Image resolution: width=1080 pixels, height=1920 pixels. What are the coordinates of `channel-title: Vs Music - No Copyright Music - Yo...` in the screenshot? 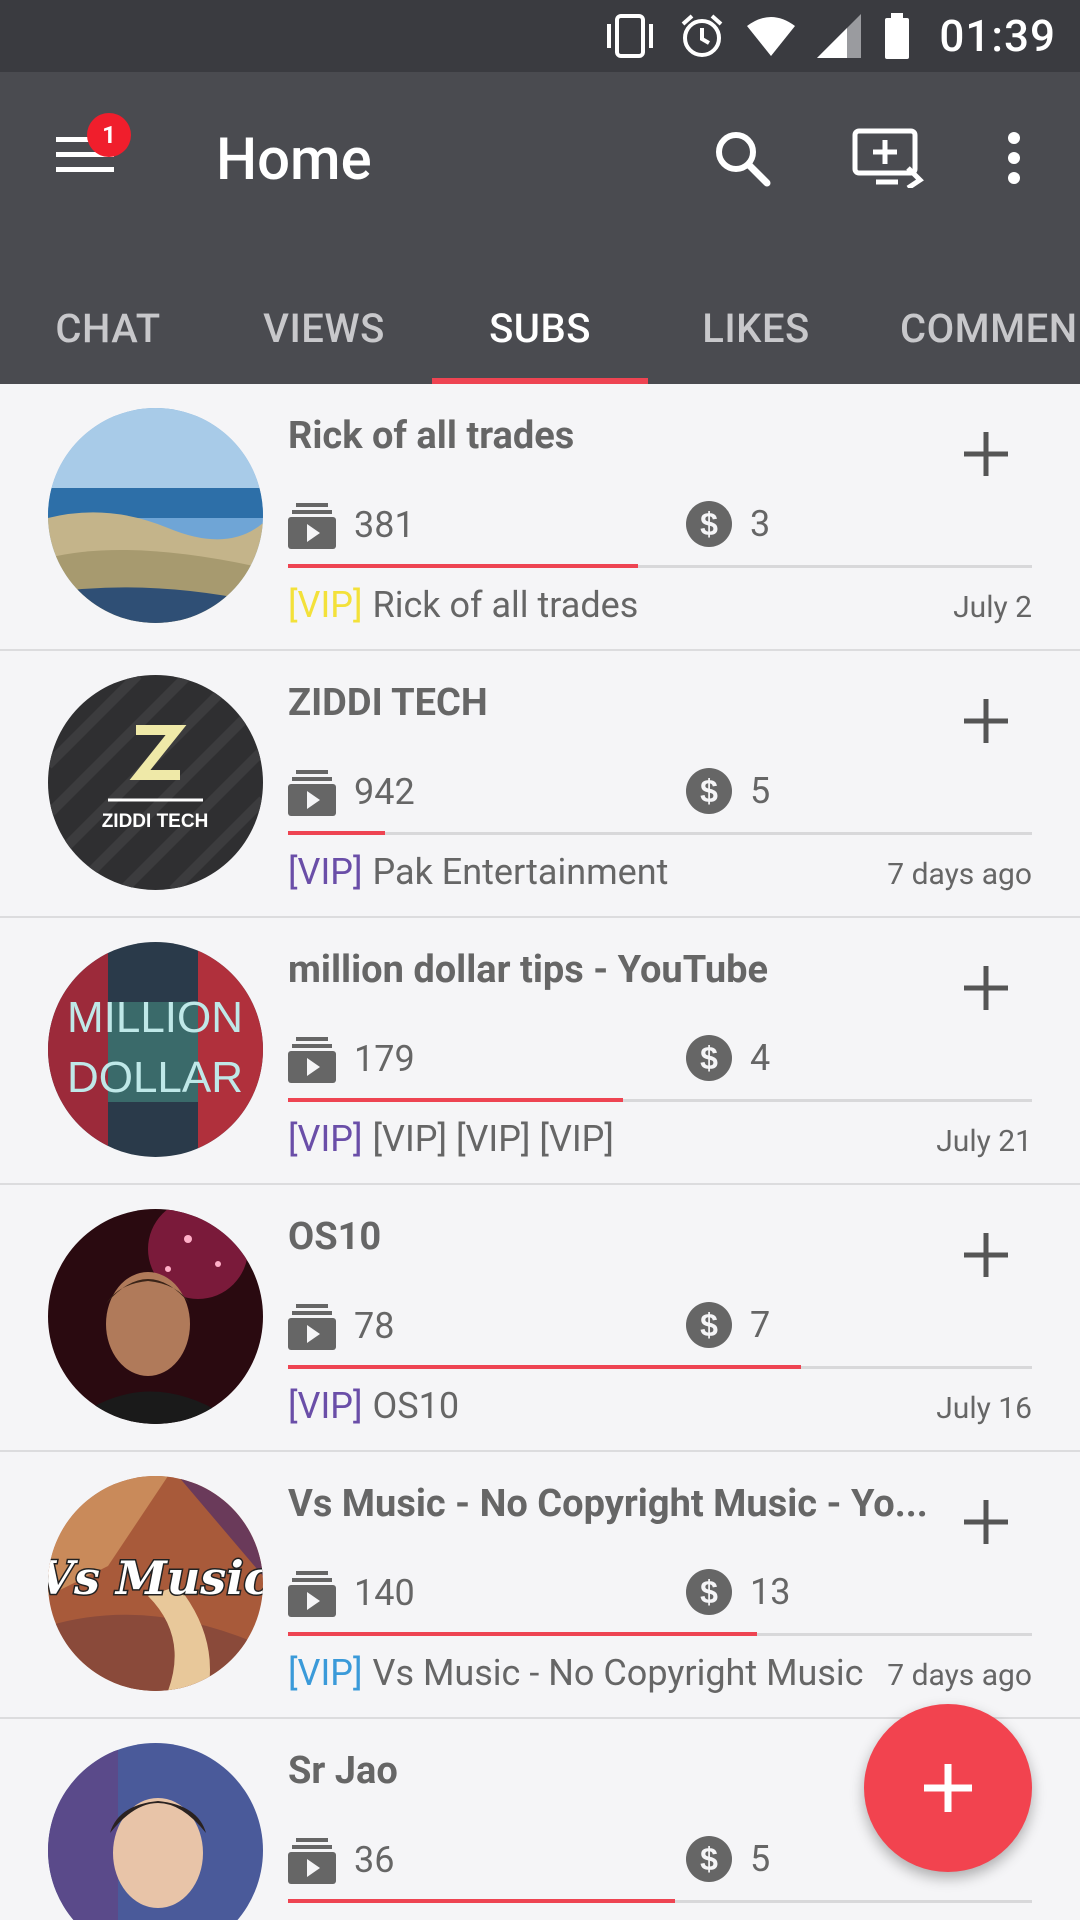 It's located at (608, 1504).